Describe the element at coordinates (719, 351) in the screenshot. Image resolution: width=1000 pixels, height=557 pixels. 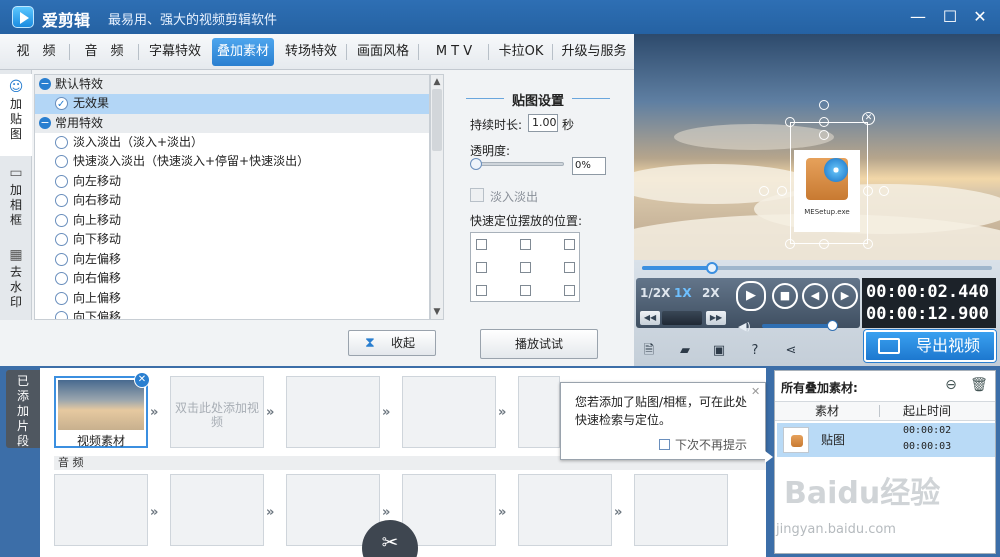
I see `save-icon: ▣` at that location.